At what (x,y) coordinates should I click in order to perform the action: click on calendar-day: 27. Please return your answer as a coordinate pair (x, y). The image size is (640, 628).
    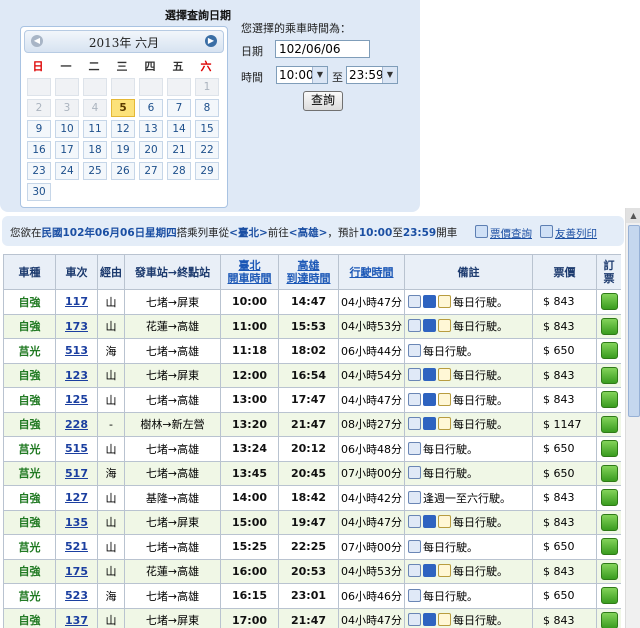
    Looking at the image, I should click on (151, 171).